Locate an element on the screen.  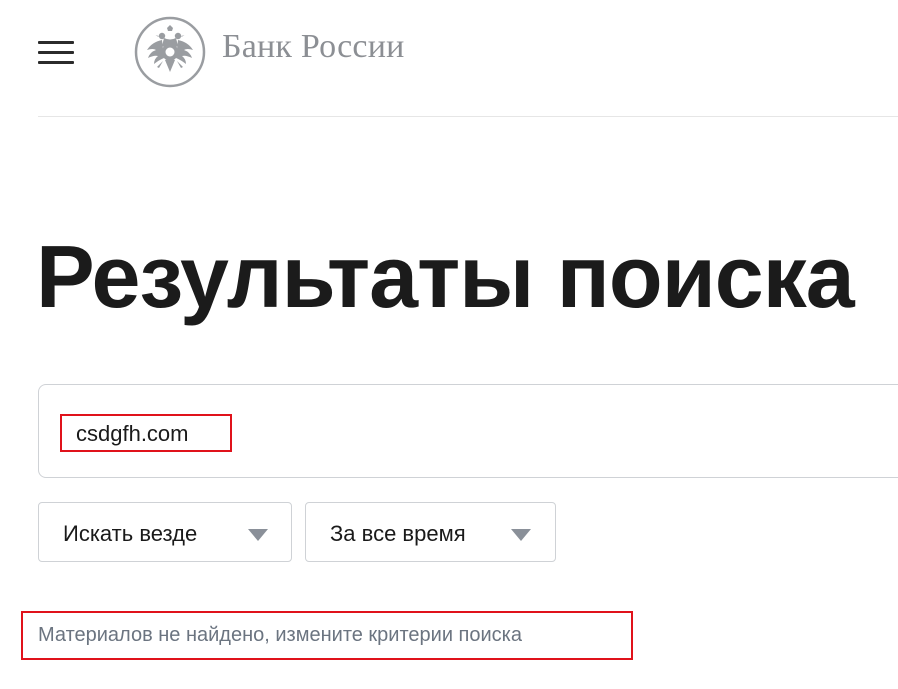
filter-scope-label: Искать везде is located at coordinates (130, 533).